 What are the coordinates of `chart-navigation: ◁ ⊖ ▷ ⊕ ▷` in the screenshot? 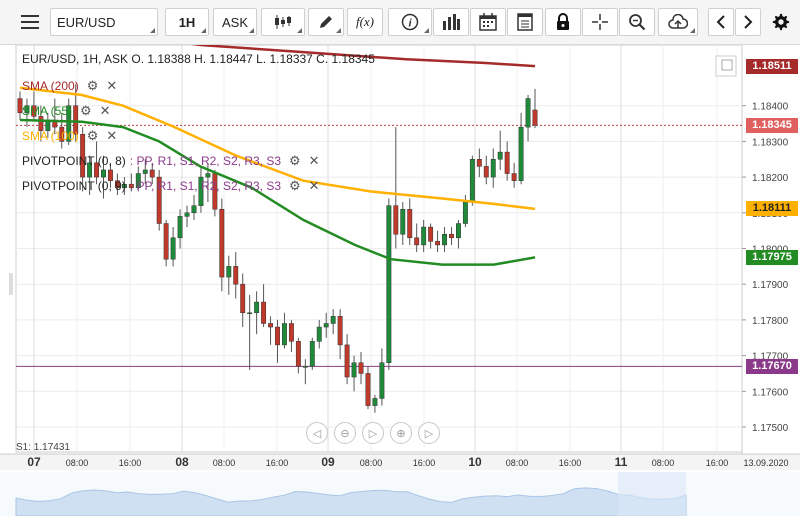 It's located at (373, 433).